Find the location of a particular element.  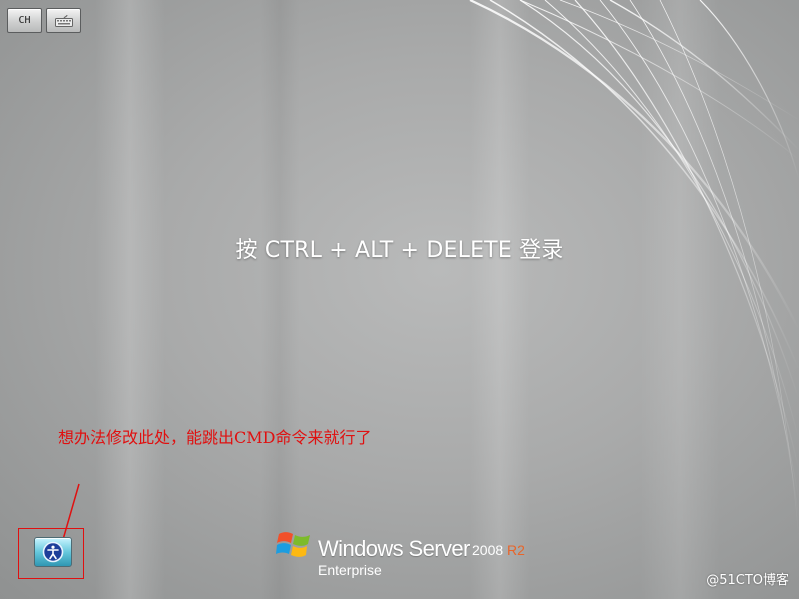

ease-of-access-icon is located at coordinates (53, 552).